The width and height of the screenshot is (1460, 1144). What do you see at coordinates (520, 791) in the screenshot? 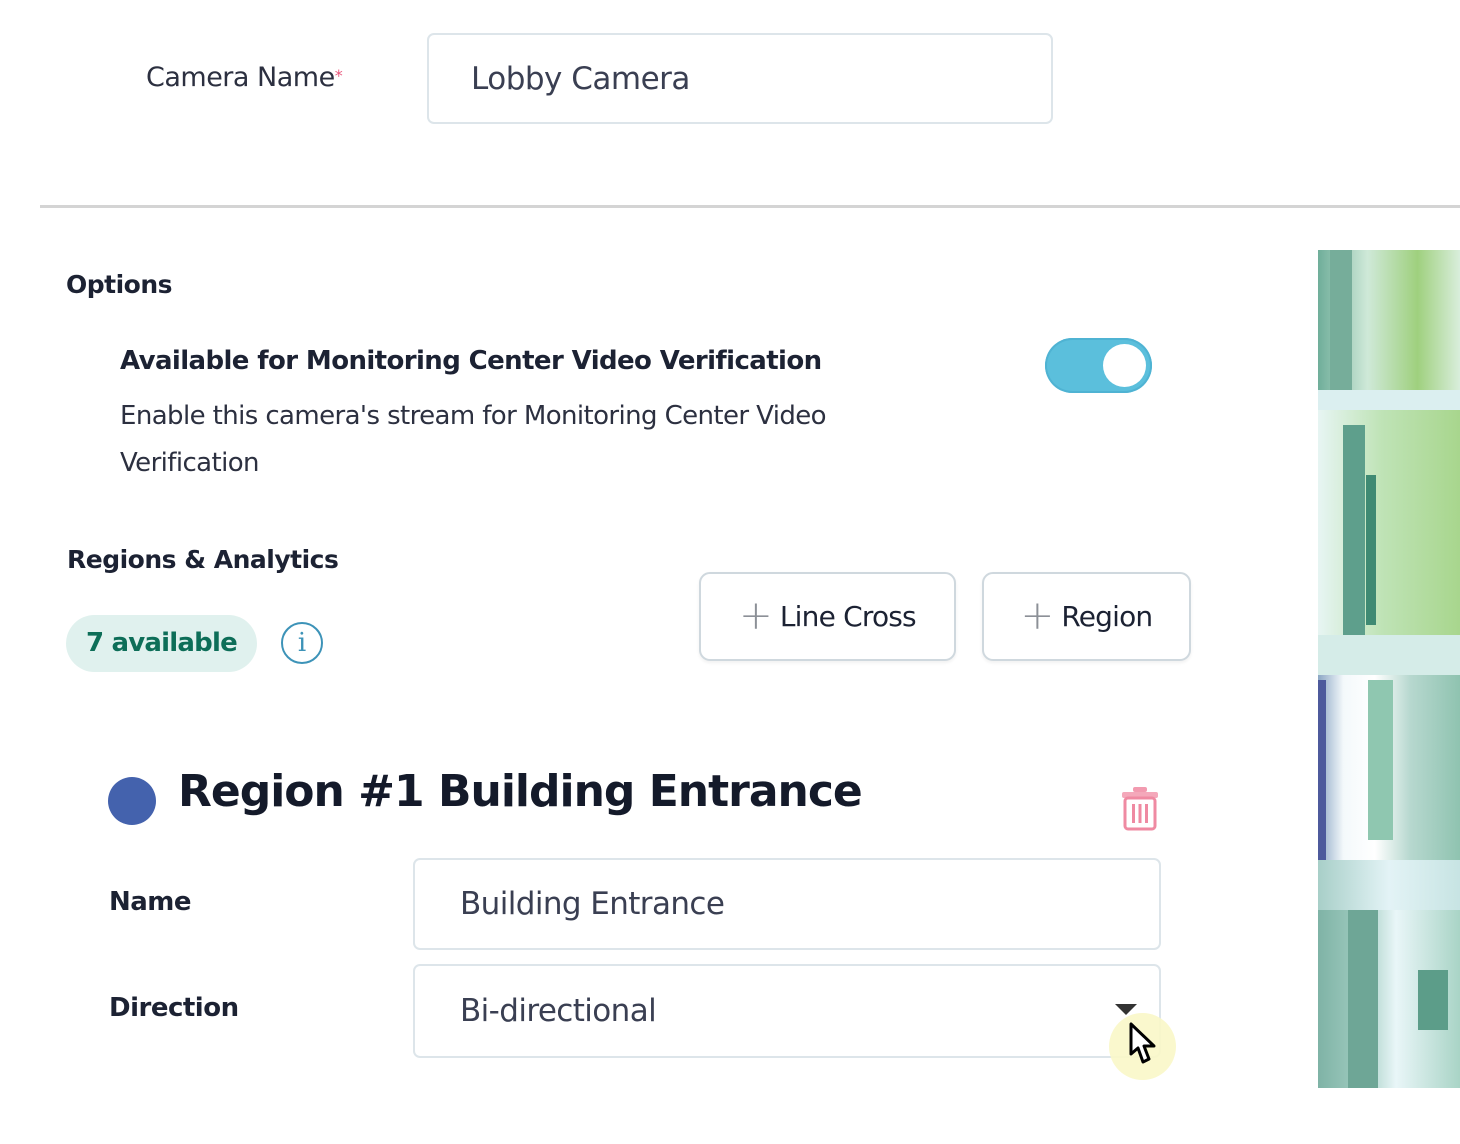
I see `region-title: Region #1 Building Entrance` at bounding box center [520, 791].